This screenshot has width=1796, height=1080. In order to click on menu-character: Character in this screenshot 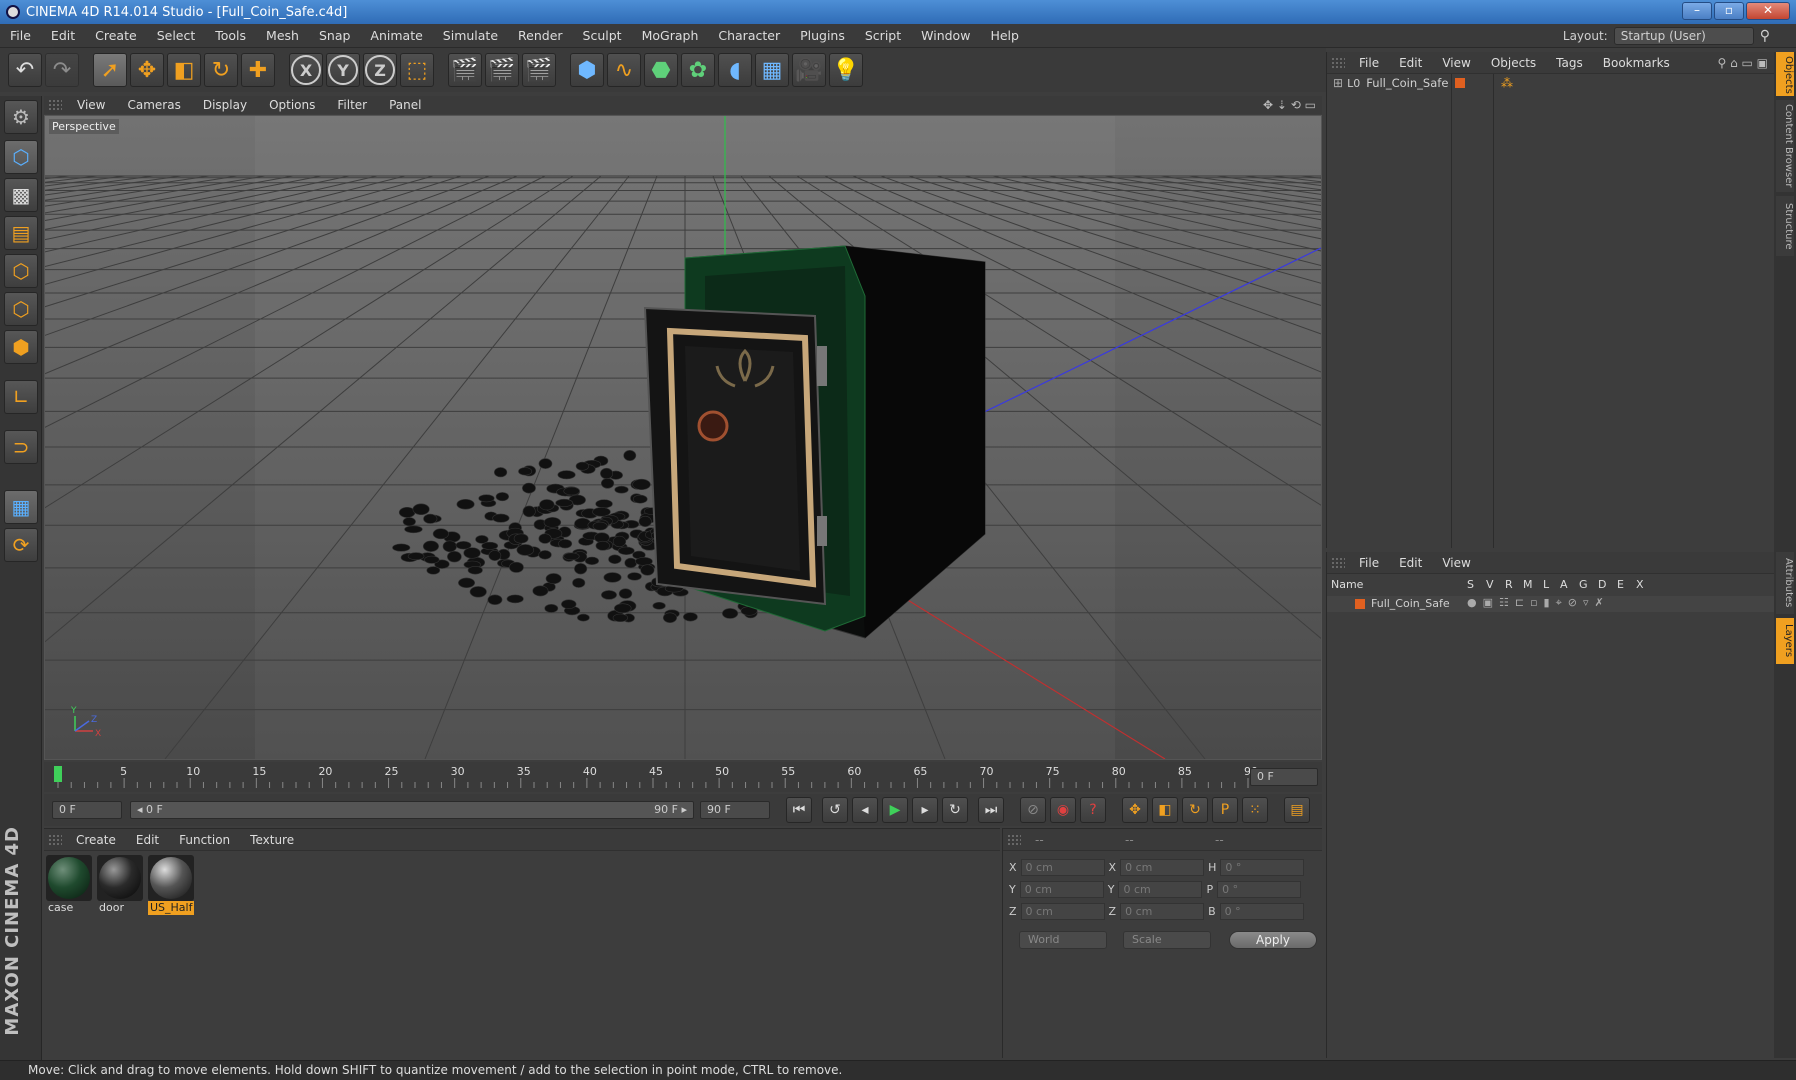, I will do `click(749, 35)`.